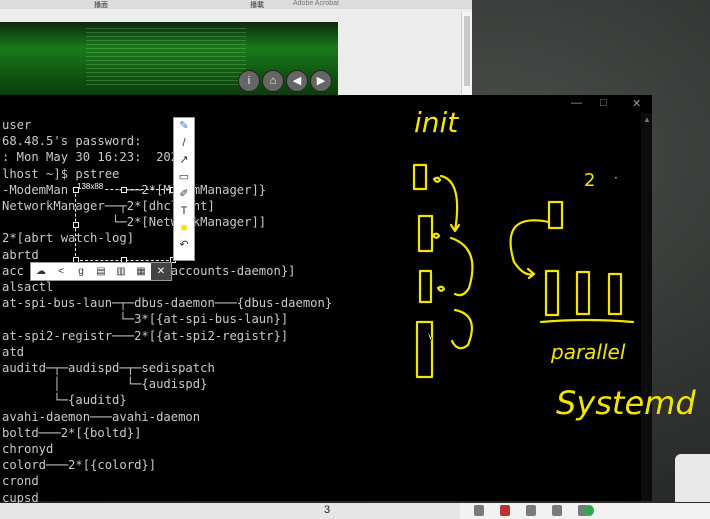  I want to click on ink-label-systemd: Systemd, so click(626, 403).